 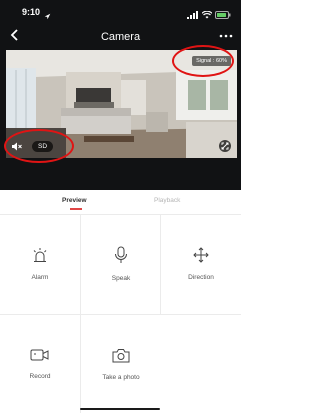 What do you see at coordinates (47, 16) in the screenshot?
I see `location-arrow-icon` at bounding box center [47, 16].